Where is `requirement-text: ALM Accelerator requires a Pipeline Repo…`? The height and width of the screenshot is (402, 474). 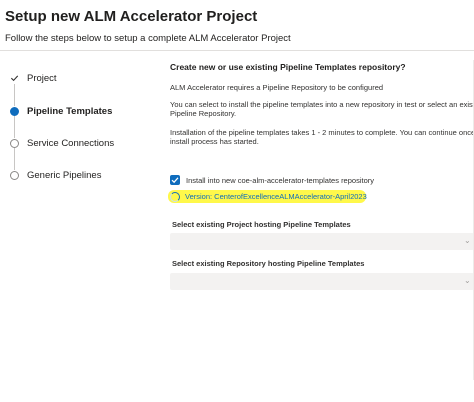 requirement-text: ALM Accelerator requires a Pipeline Repo… is located at coordinates (277, 87).